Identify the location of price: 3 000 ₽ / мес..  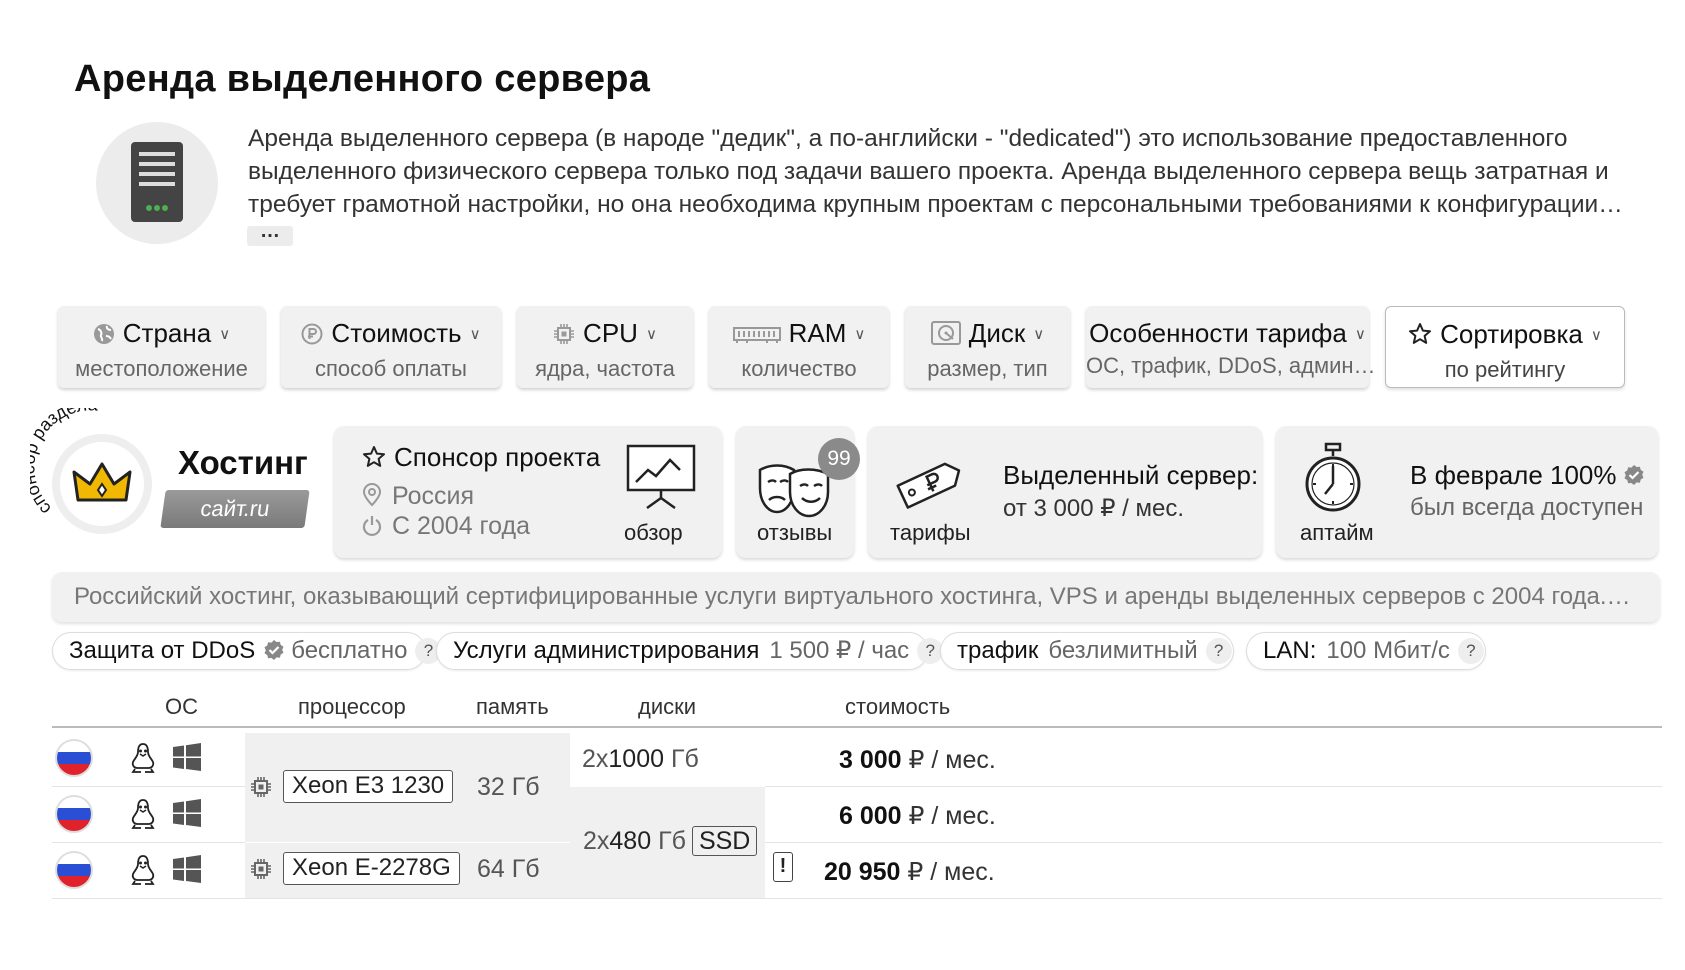
(917, 760).